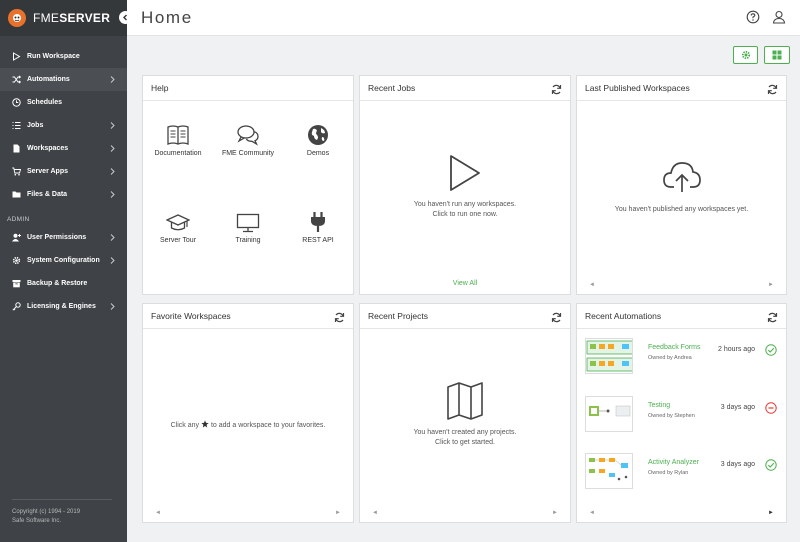  Describe the element at coordinates (777, 55) in the screenshot. I see `layout-button` at that location.